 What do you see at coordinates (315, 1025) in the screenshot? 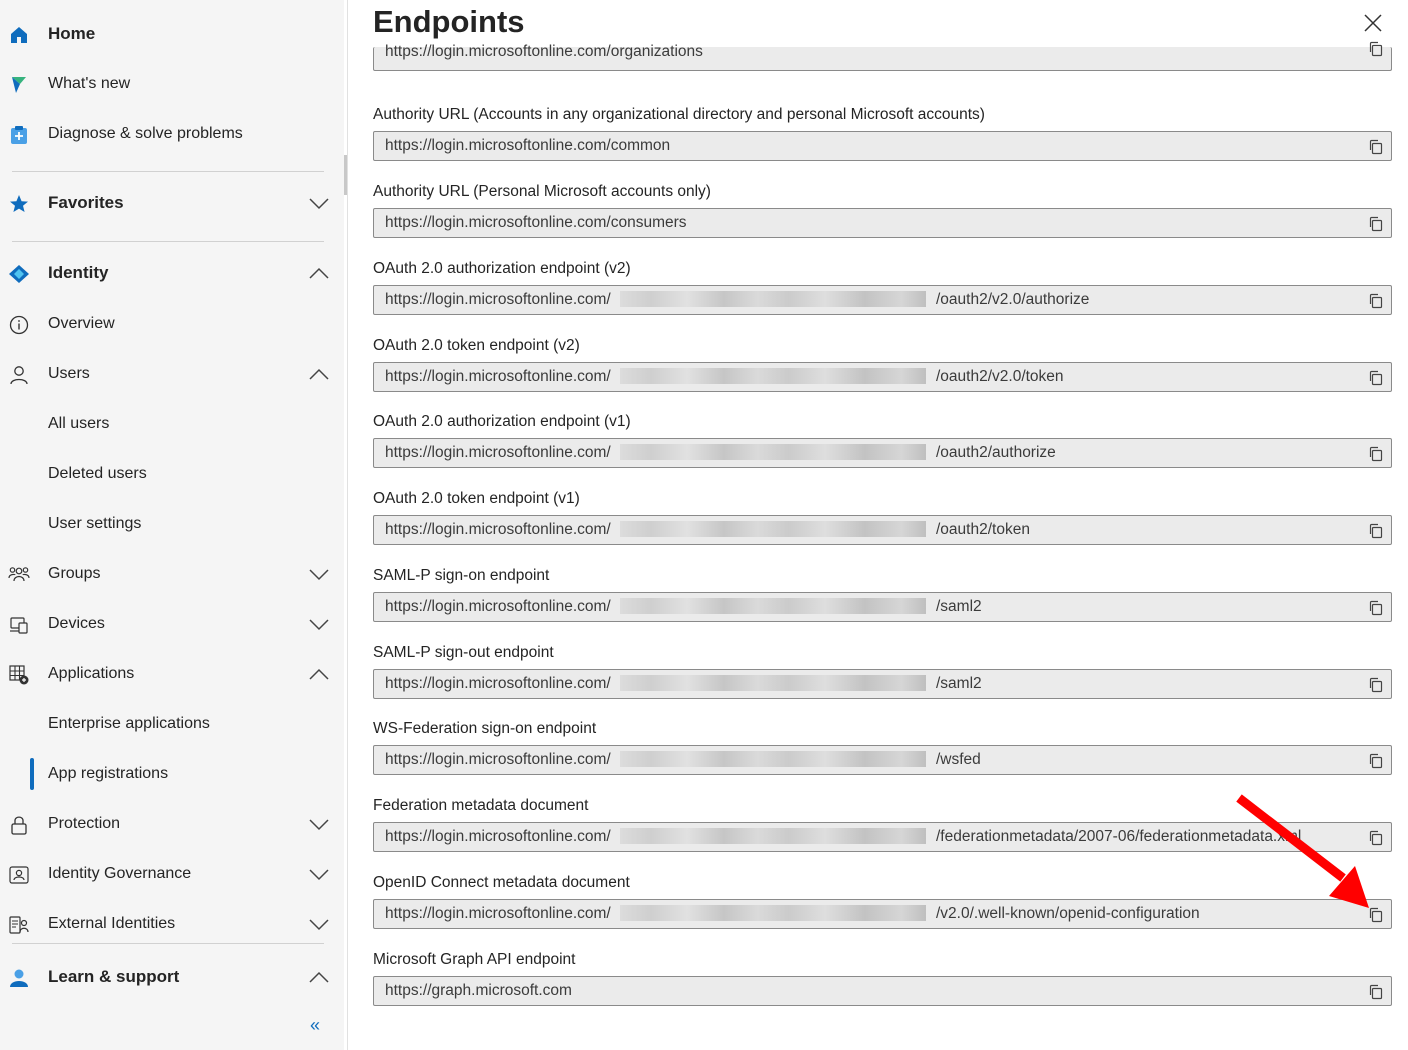
I see `collapse-sidebar-button: «` at bounding box center [315, 1025].